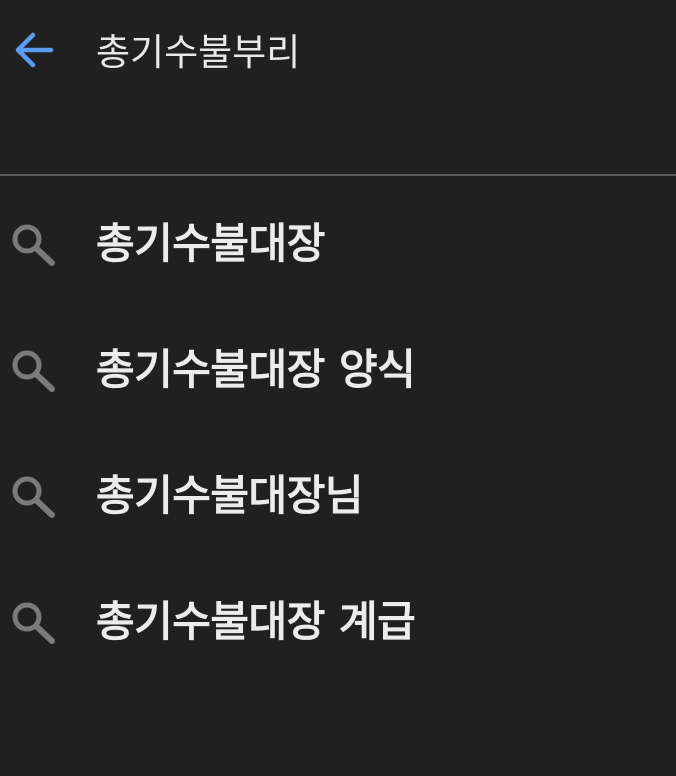 Image resolution: width=676 pixels, height=776 pixels. I want to click on suggestion-label: 총기수불대장님, so click(229, 495).